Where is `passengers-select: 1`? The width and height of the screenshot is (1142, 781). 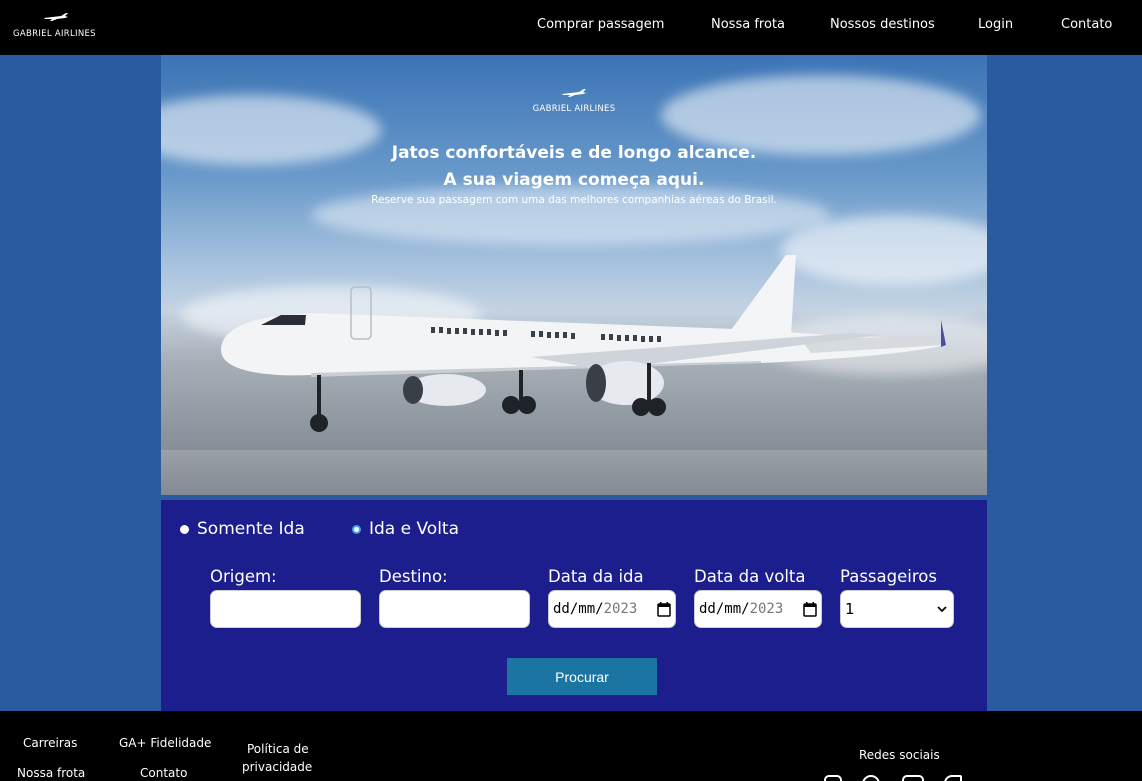 passengers-select: 1 is located at coordinates (897, 609).